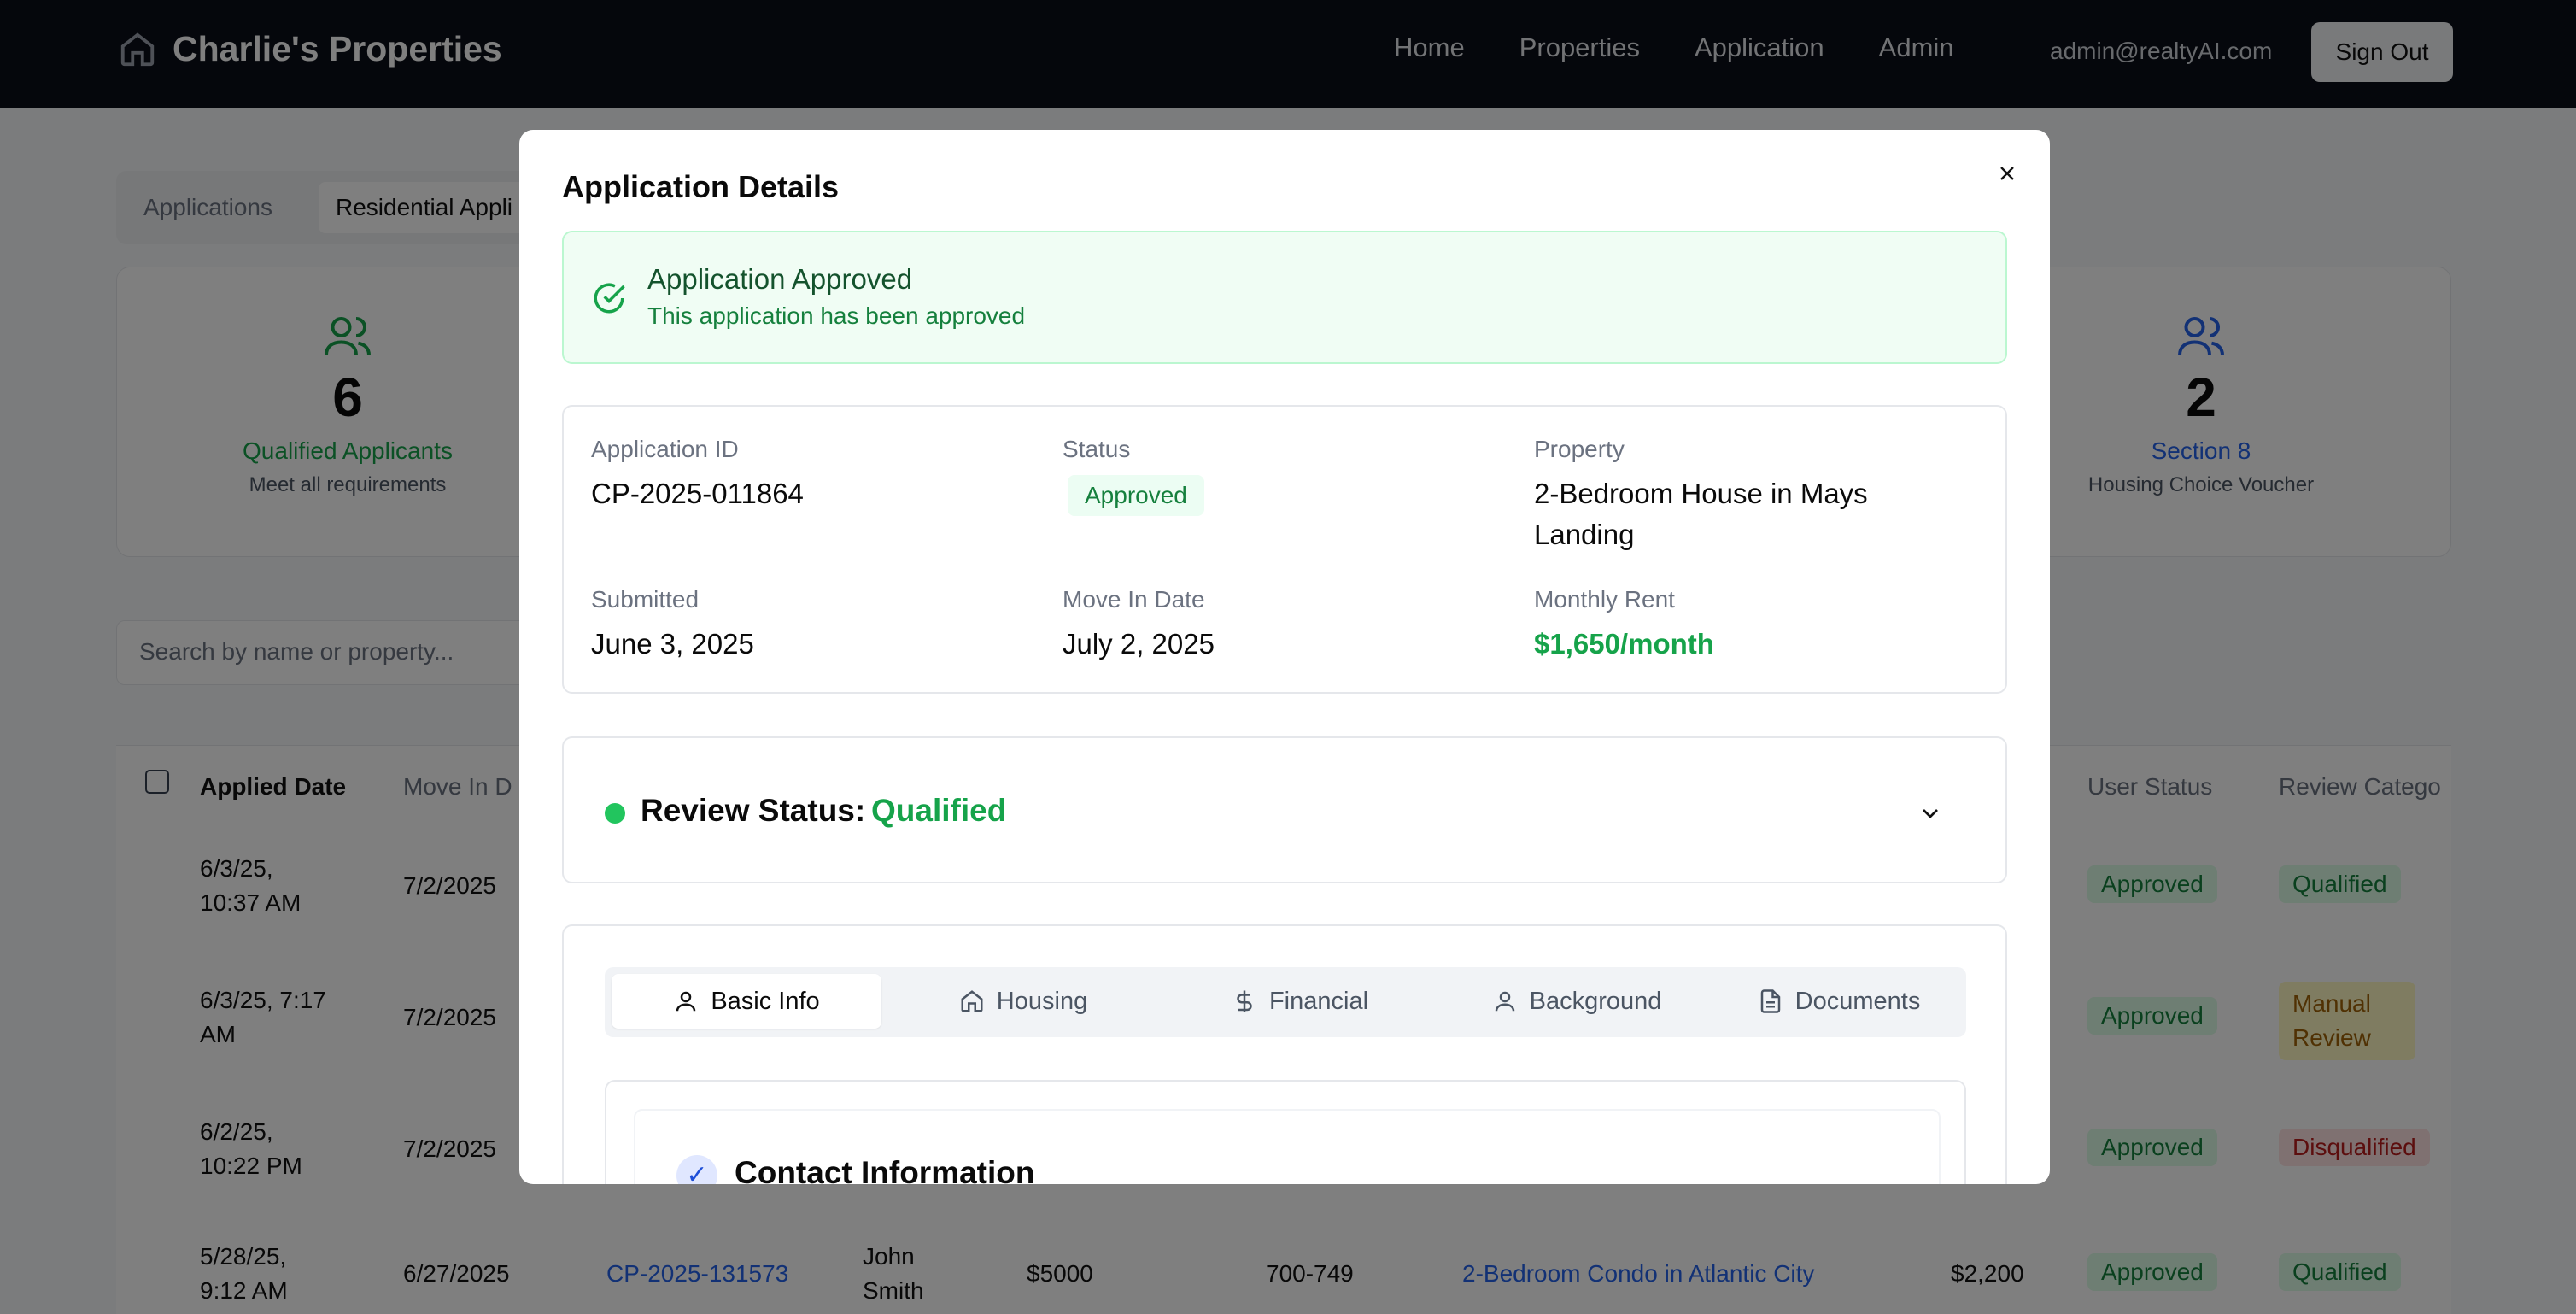 The width and height of the screenshot is (2576, 1314). What do you see at coordinates (1139, 644) in the screenshot?
I see `move-in-value: July 2, 2025` at bounding box center [1139, 644].